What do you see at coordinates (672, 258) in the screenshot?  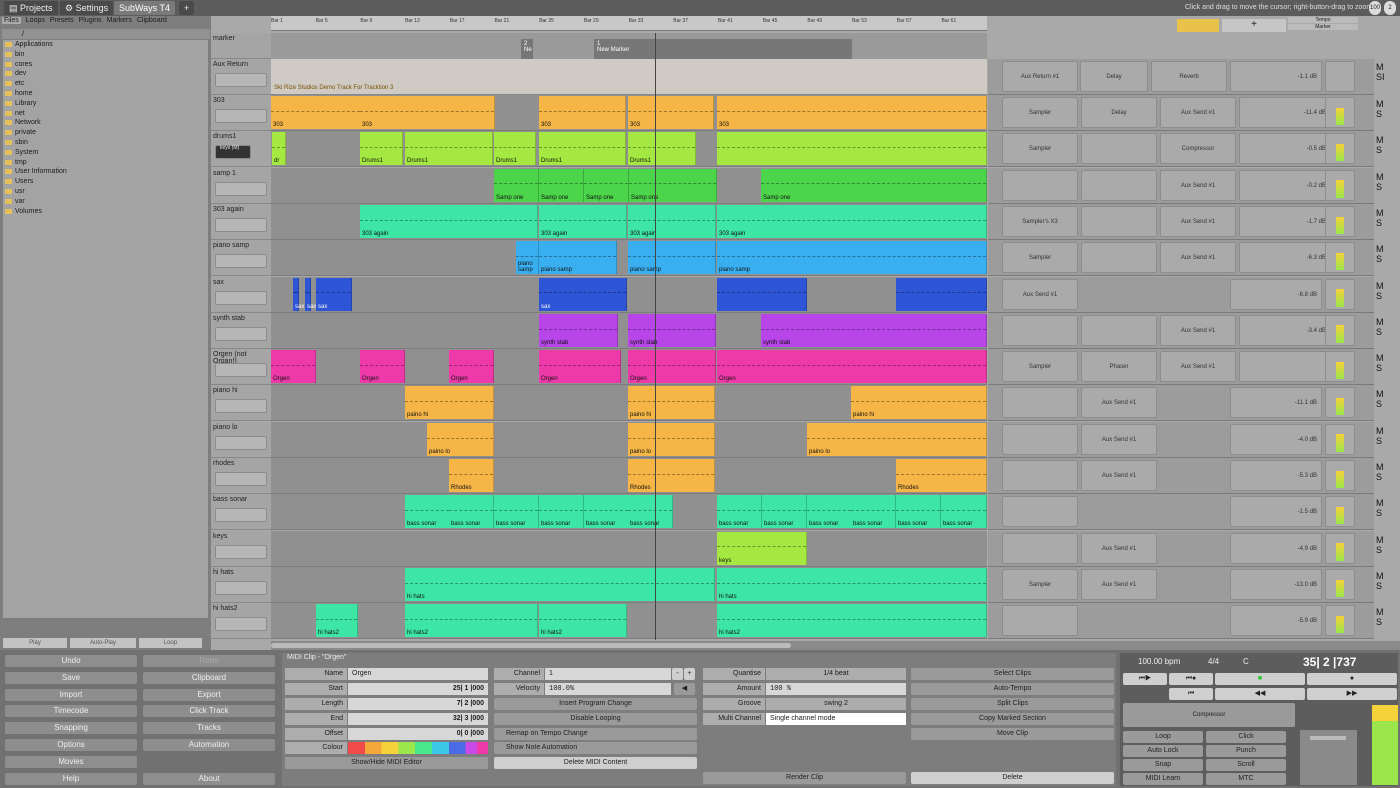 I see `clip: piano samp` at bounding box center [672, 258].